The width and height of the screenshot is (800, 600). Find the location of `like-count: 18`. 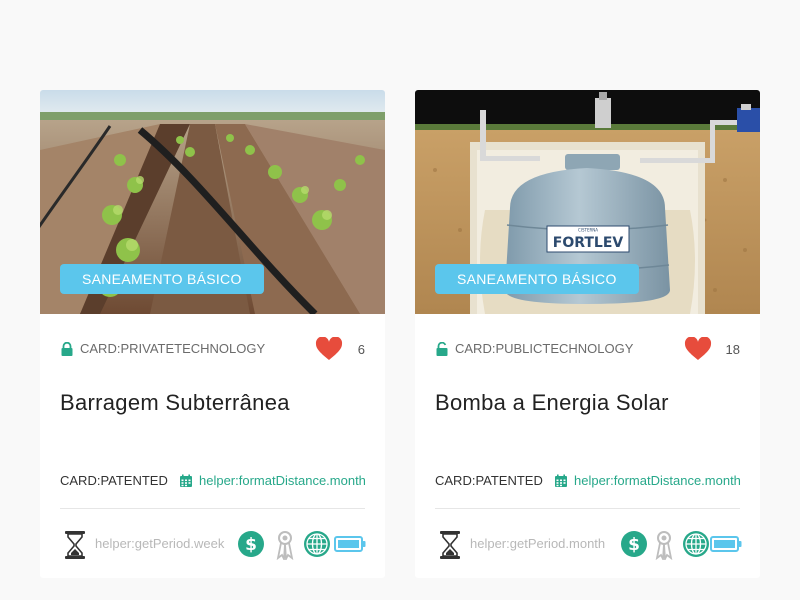

like-count: 18 is located at coordinates (732, 349).